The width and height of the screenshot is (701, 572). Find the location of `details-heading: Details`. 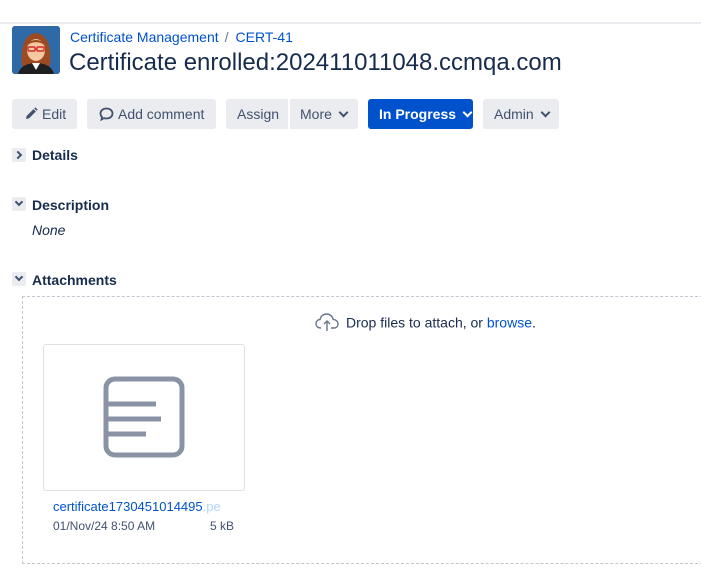

details-heading: Details is located at coordinates (55, 155).